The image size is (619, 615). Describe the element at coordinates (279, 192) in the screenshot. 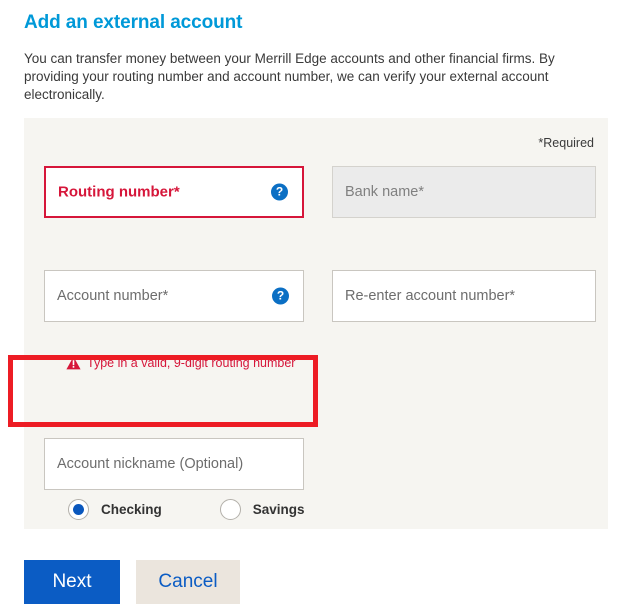

I see `routing-number-help-icon: ?` at that location.